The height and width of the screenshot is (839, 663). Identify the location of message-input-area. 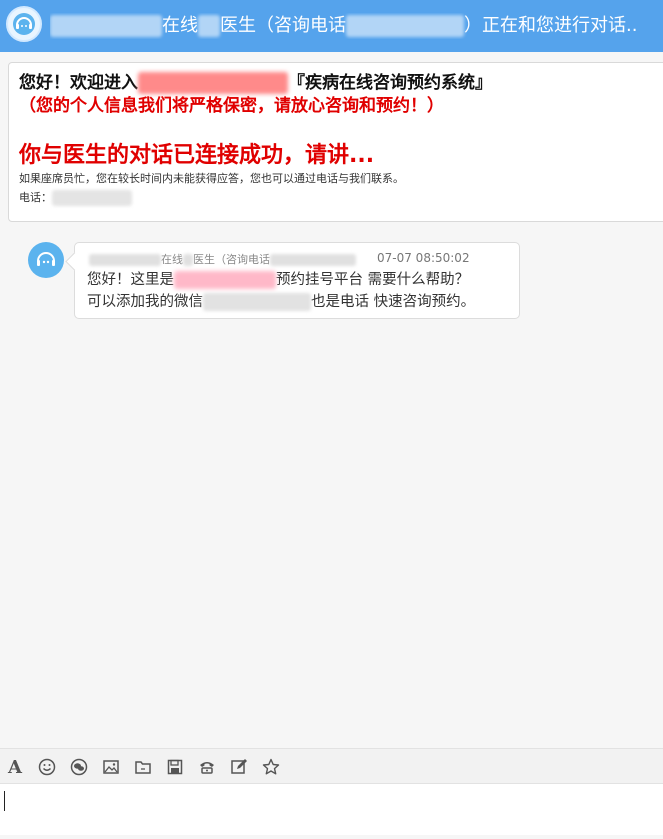
(331, 809).